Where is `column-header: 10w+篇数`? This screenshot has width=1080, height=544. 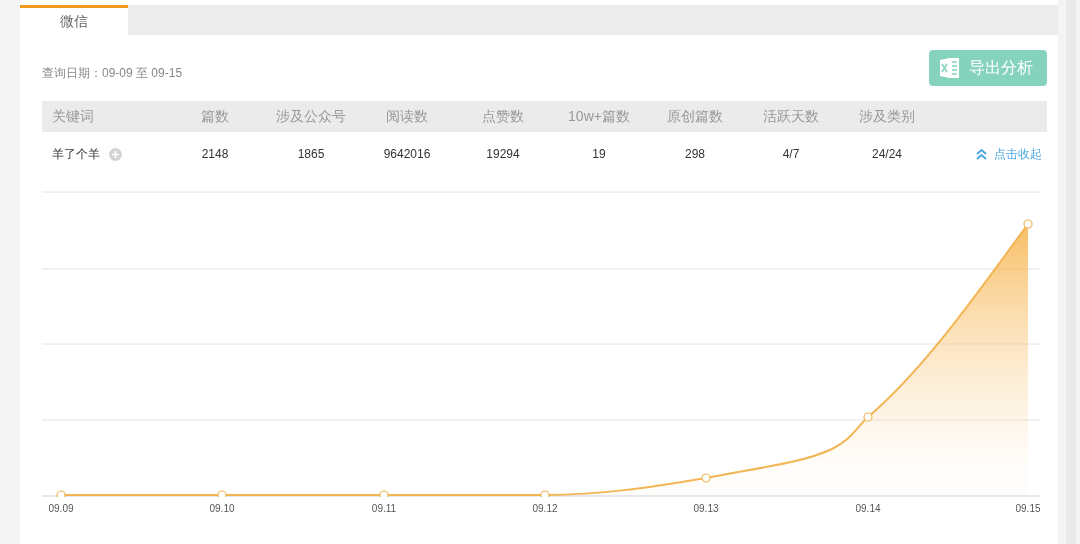
column-header: 10w+篇数 is located at coordinates (599, 116).